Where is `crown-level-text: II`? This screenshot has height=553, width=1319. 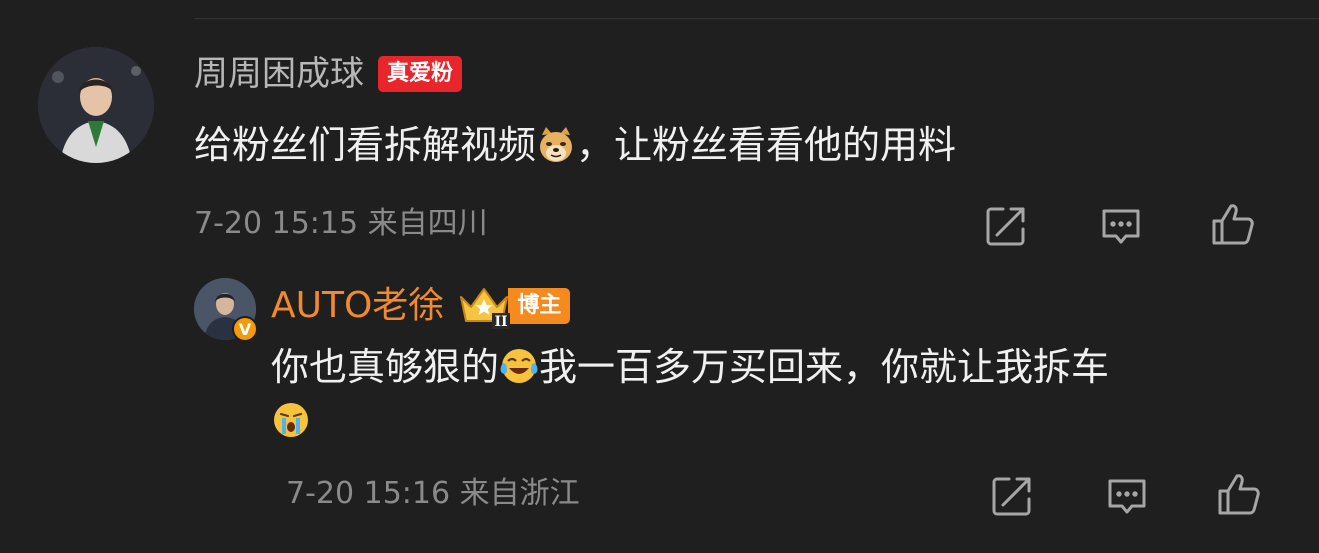 crown-level-text: II is located at coordinates (501, 321).